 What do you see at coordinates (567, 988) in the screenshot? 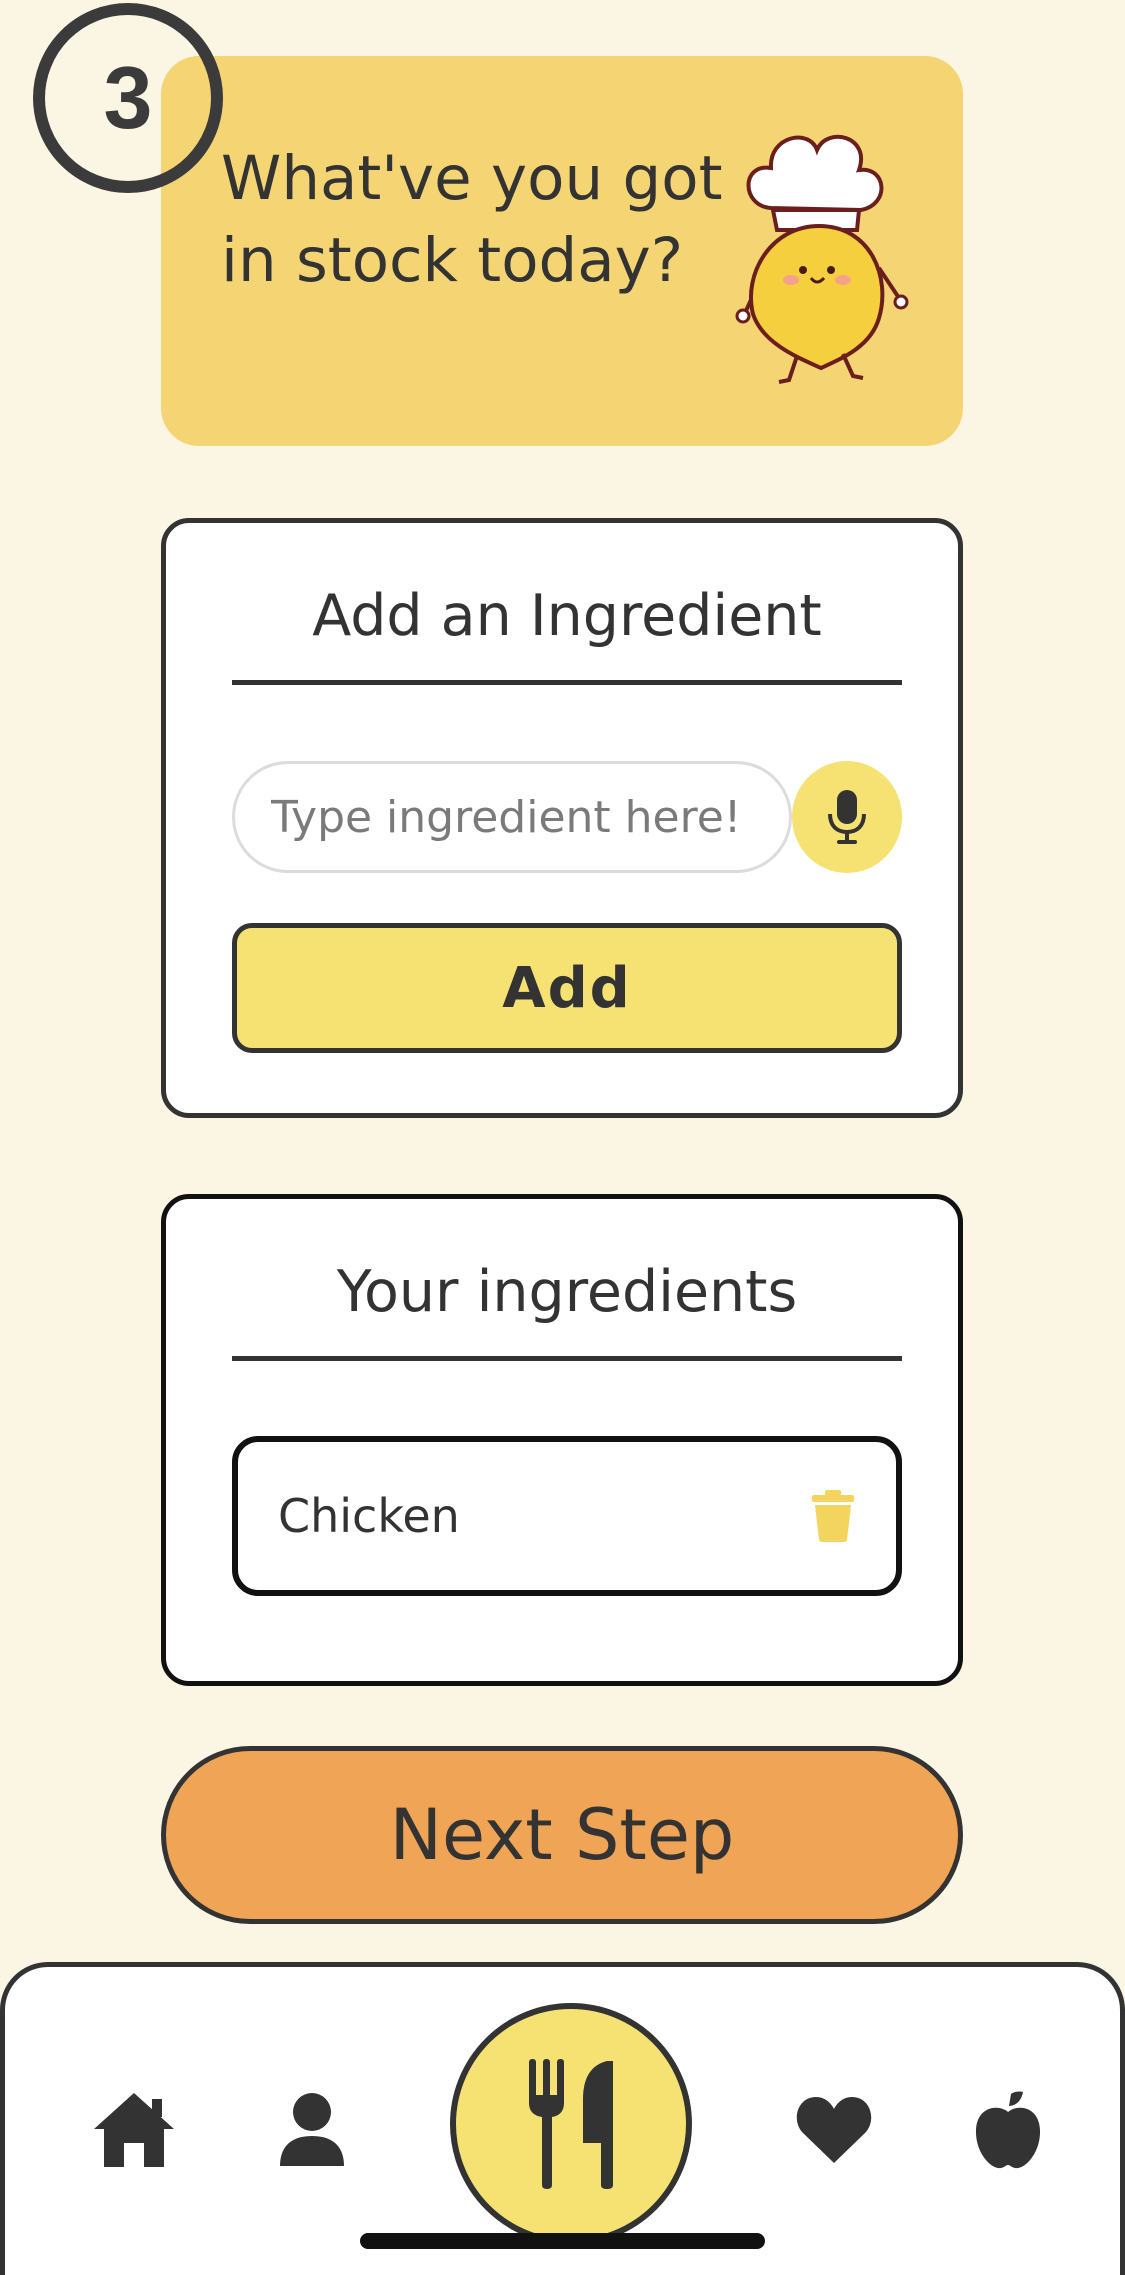
I see `add-button: Add` at bounding box center [567, 988].